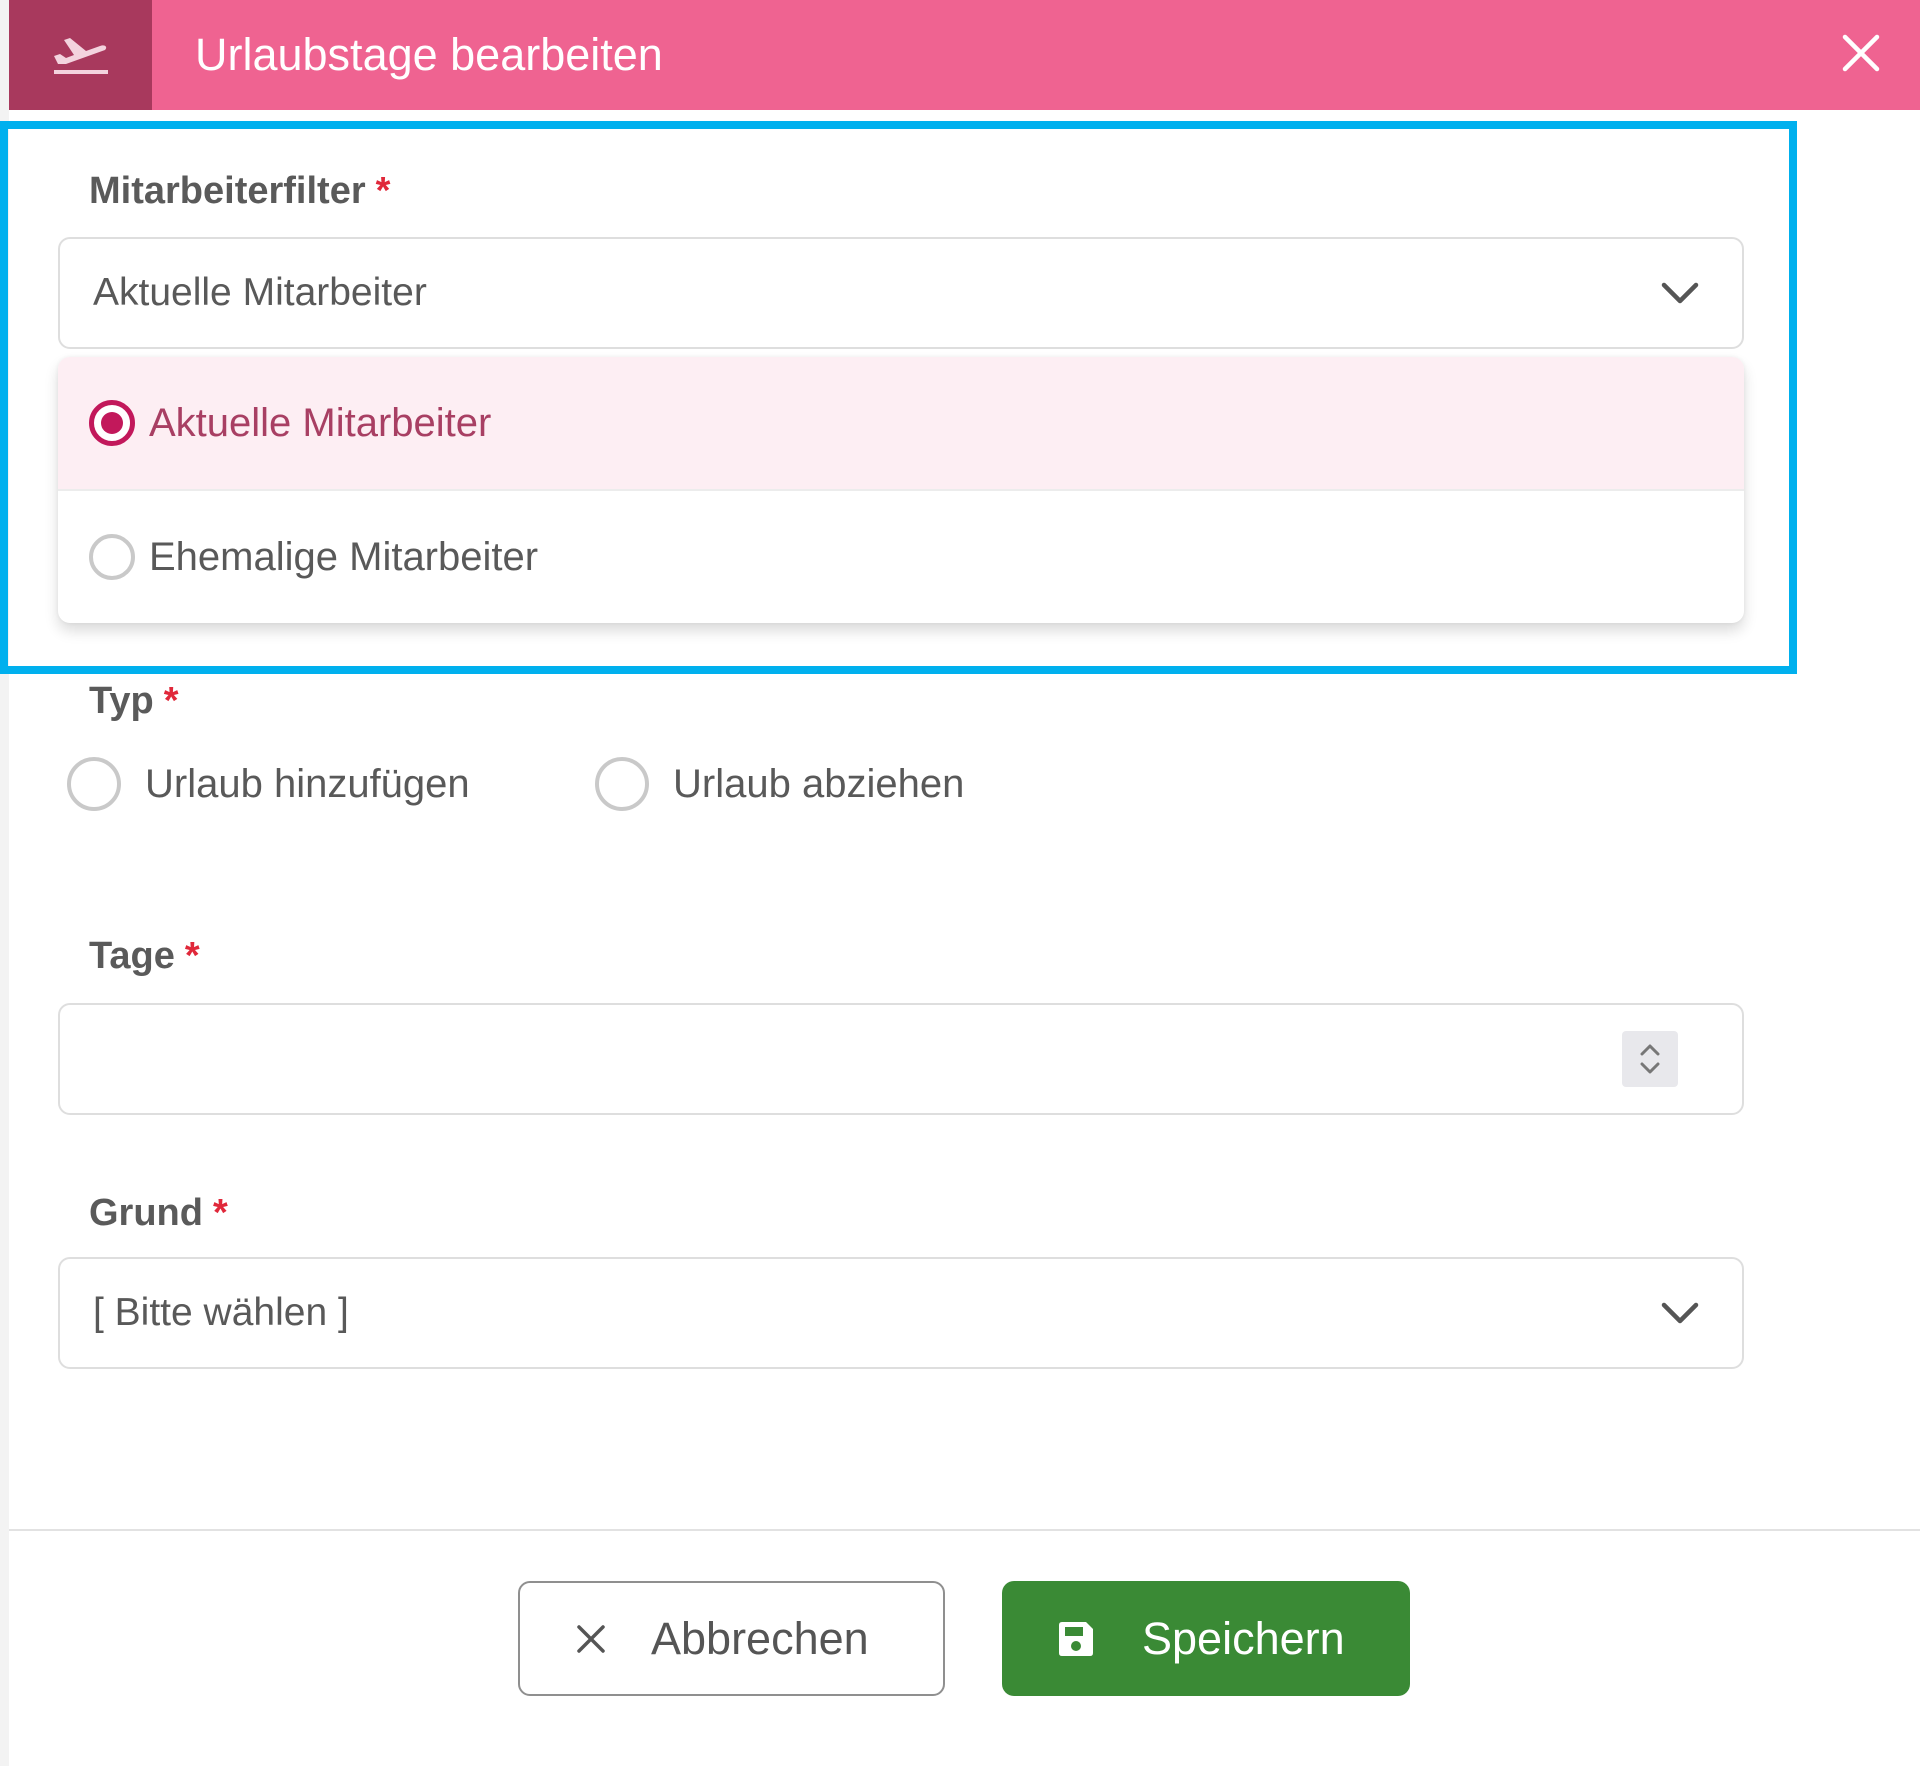 This screenshot has width=1920, height=1766. What do you see at coordinates (964, 55) in the screenshot?
I see `dialog-header: Urlaubstage bearbeiten` at bounding box center [964, 55].